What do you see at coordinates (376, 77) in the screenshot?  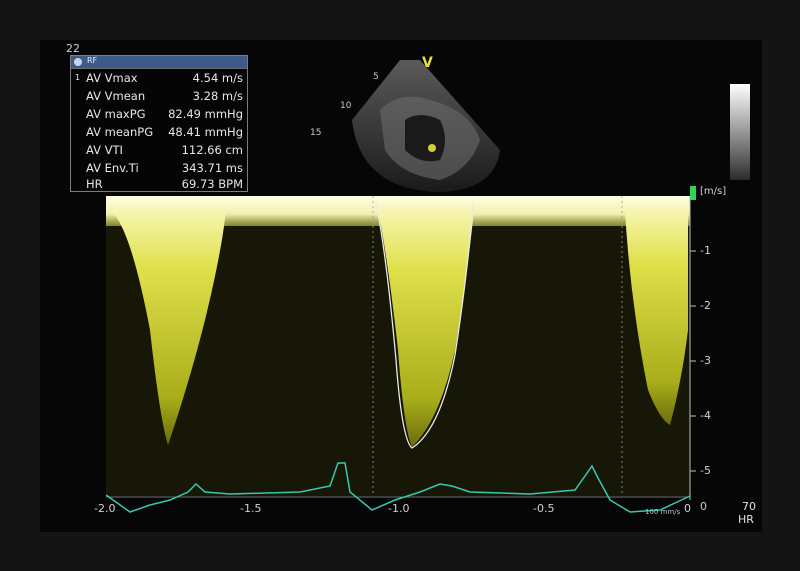 I see `depth-mark: 5` at bounding box center [376, 77].